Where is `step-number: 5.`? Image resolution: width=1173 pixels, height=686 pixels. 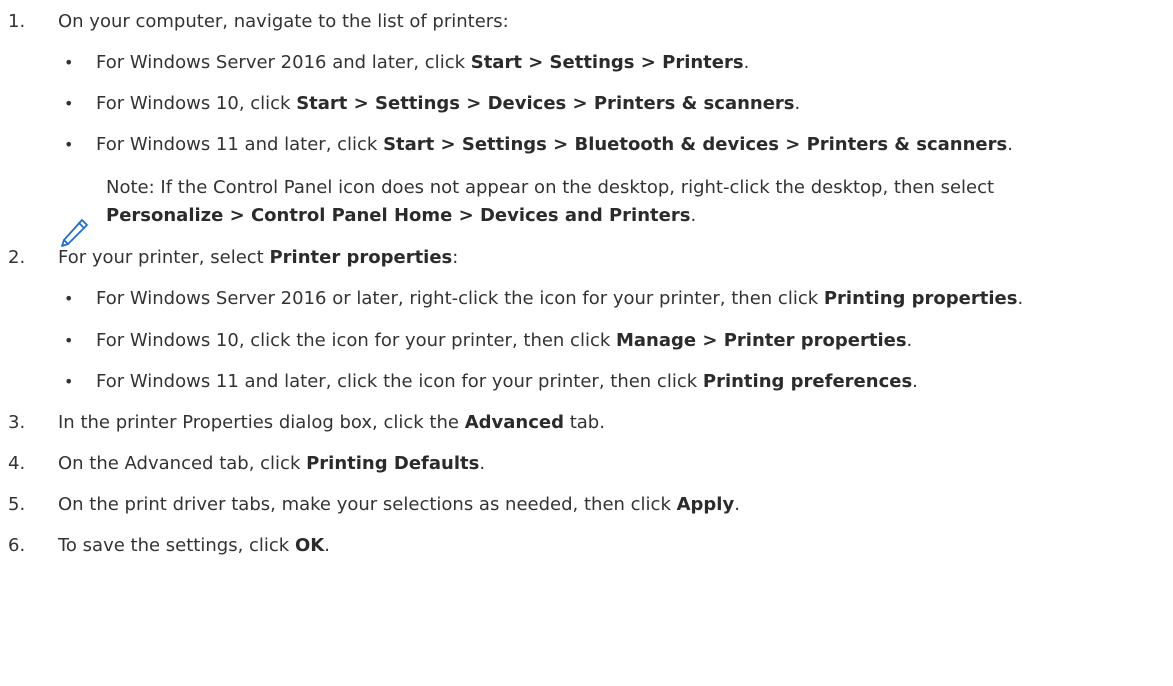
step-number: 5. is located at coordinates (17, 504).